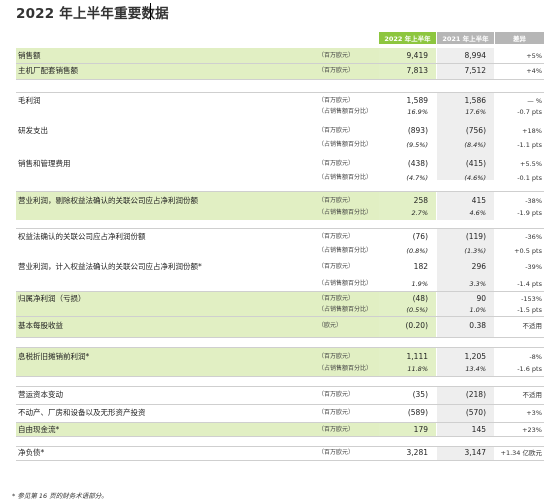 This screenshot has height=503, width=554. Describe the element at coordinates (31, 452) in the screenshot. I see `row-label: 净负债*` at that location.